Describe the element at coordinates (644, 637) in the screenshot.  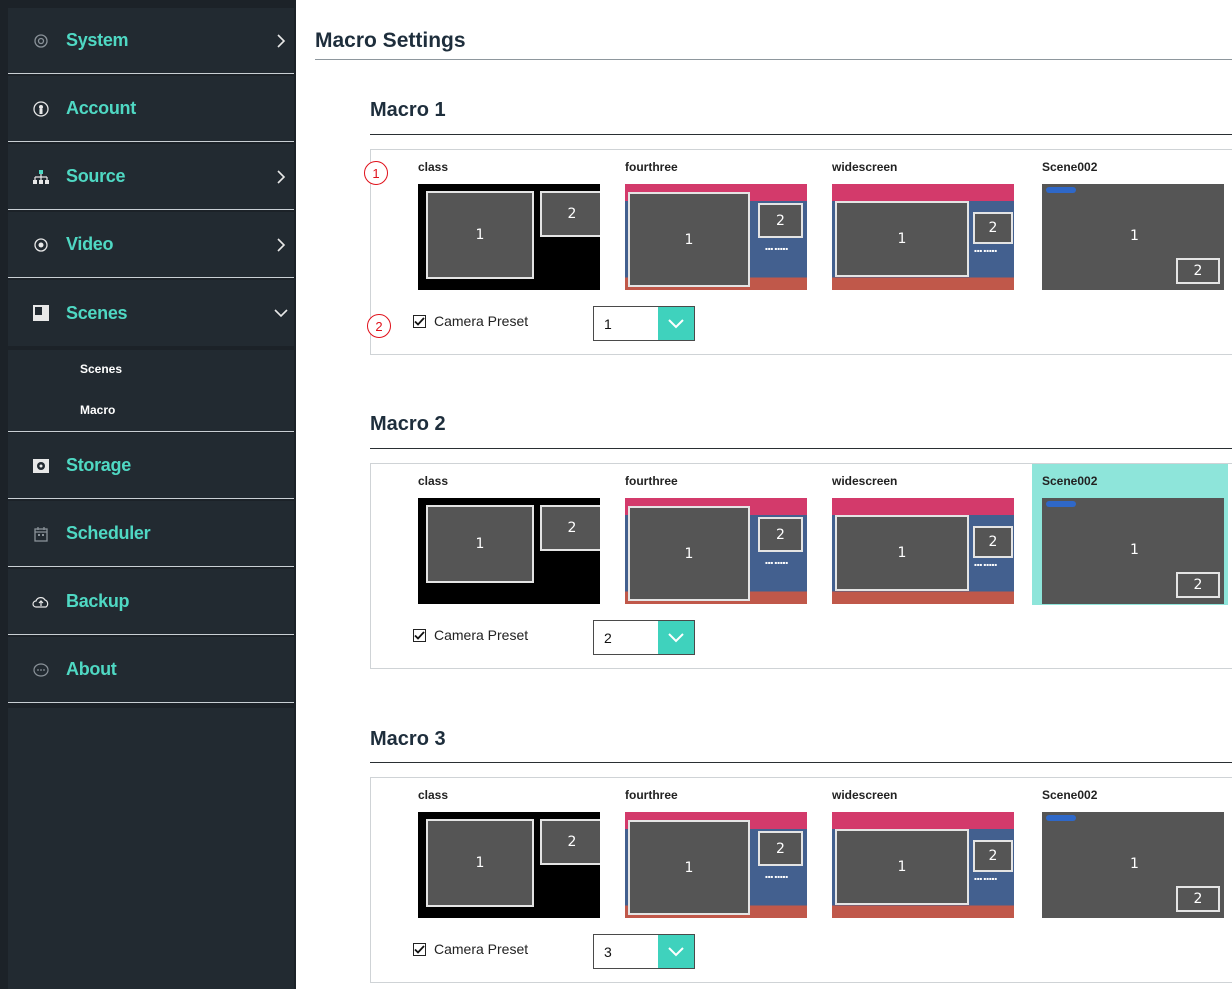
I see `camera-preset-select: 2` at that location.